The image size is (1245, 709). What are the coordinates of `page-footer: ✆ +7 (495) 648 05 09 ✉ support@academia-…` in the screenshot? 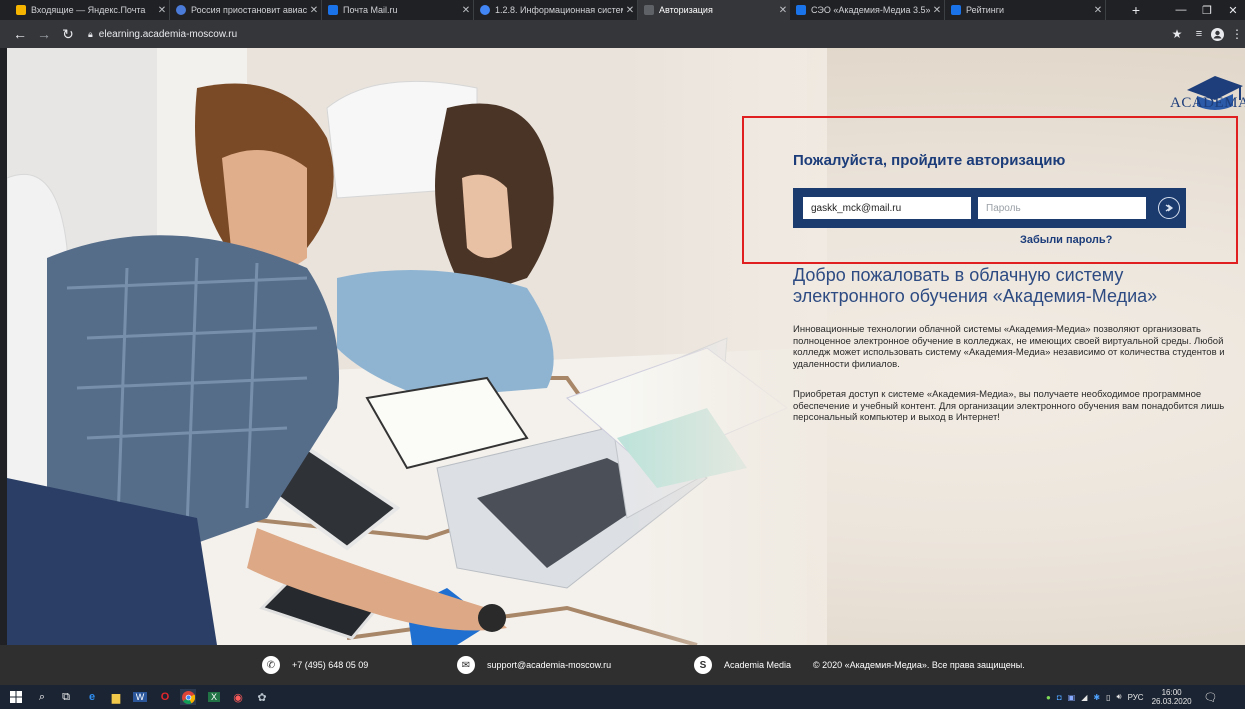 It's located at (622, 665).